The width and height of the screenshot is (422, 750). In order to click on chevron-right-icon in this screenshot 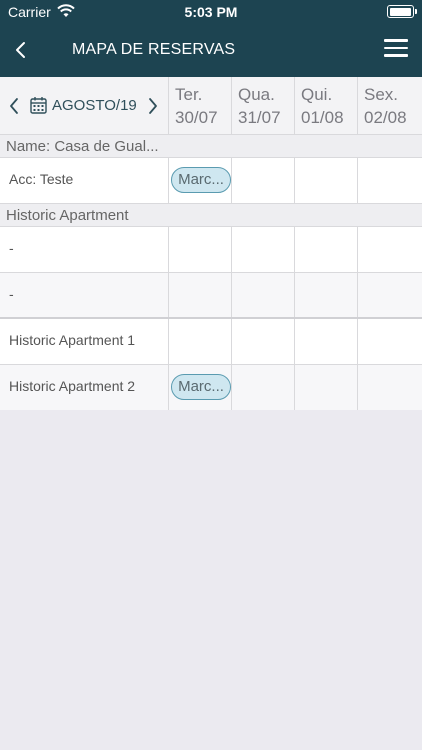, I will do `click(153, 106)`.